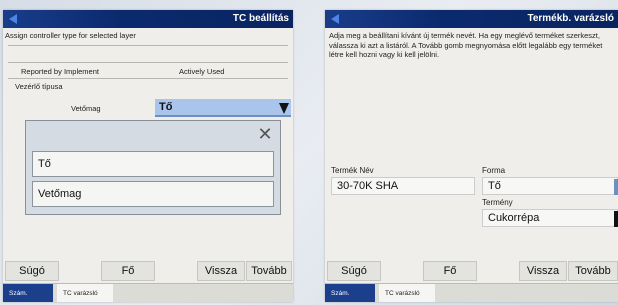  Describe the element at coordinates (570, 18) in the screenshot. I see `page-title: Termékb. varázsló` at that location.